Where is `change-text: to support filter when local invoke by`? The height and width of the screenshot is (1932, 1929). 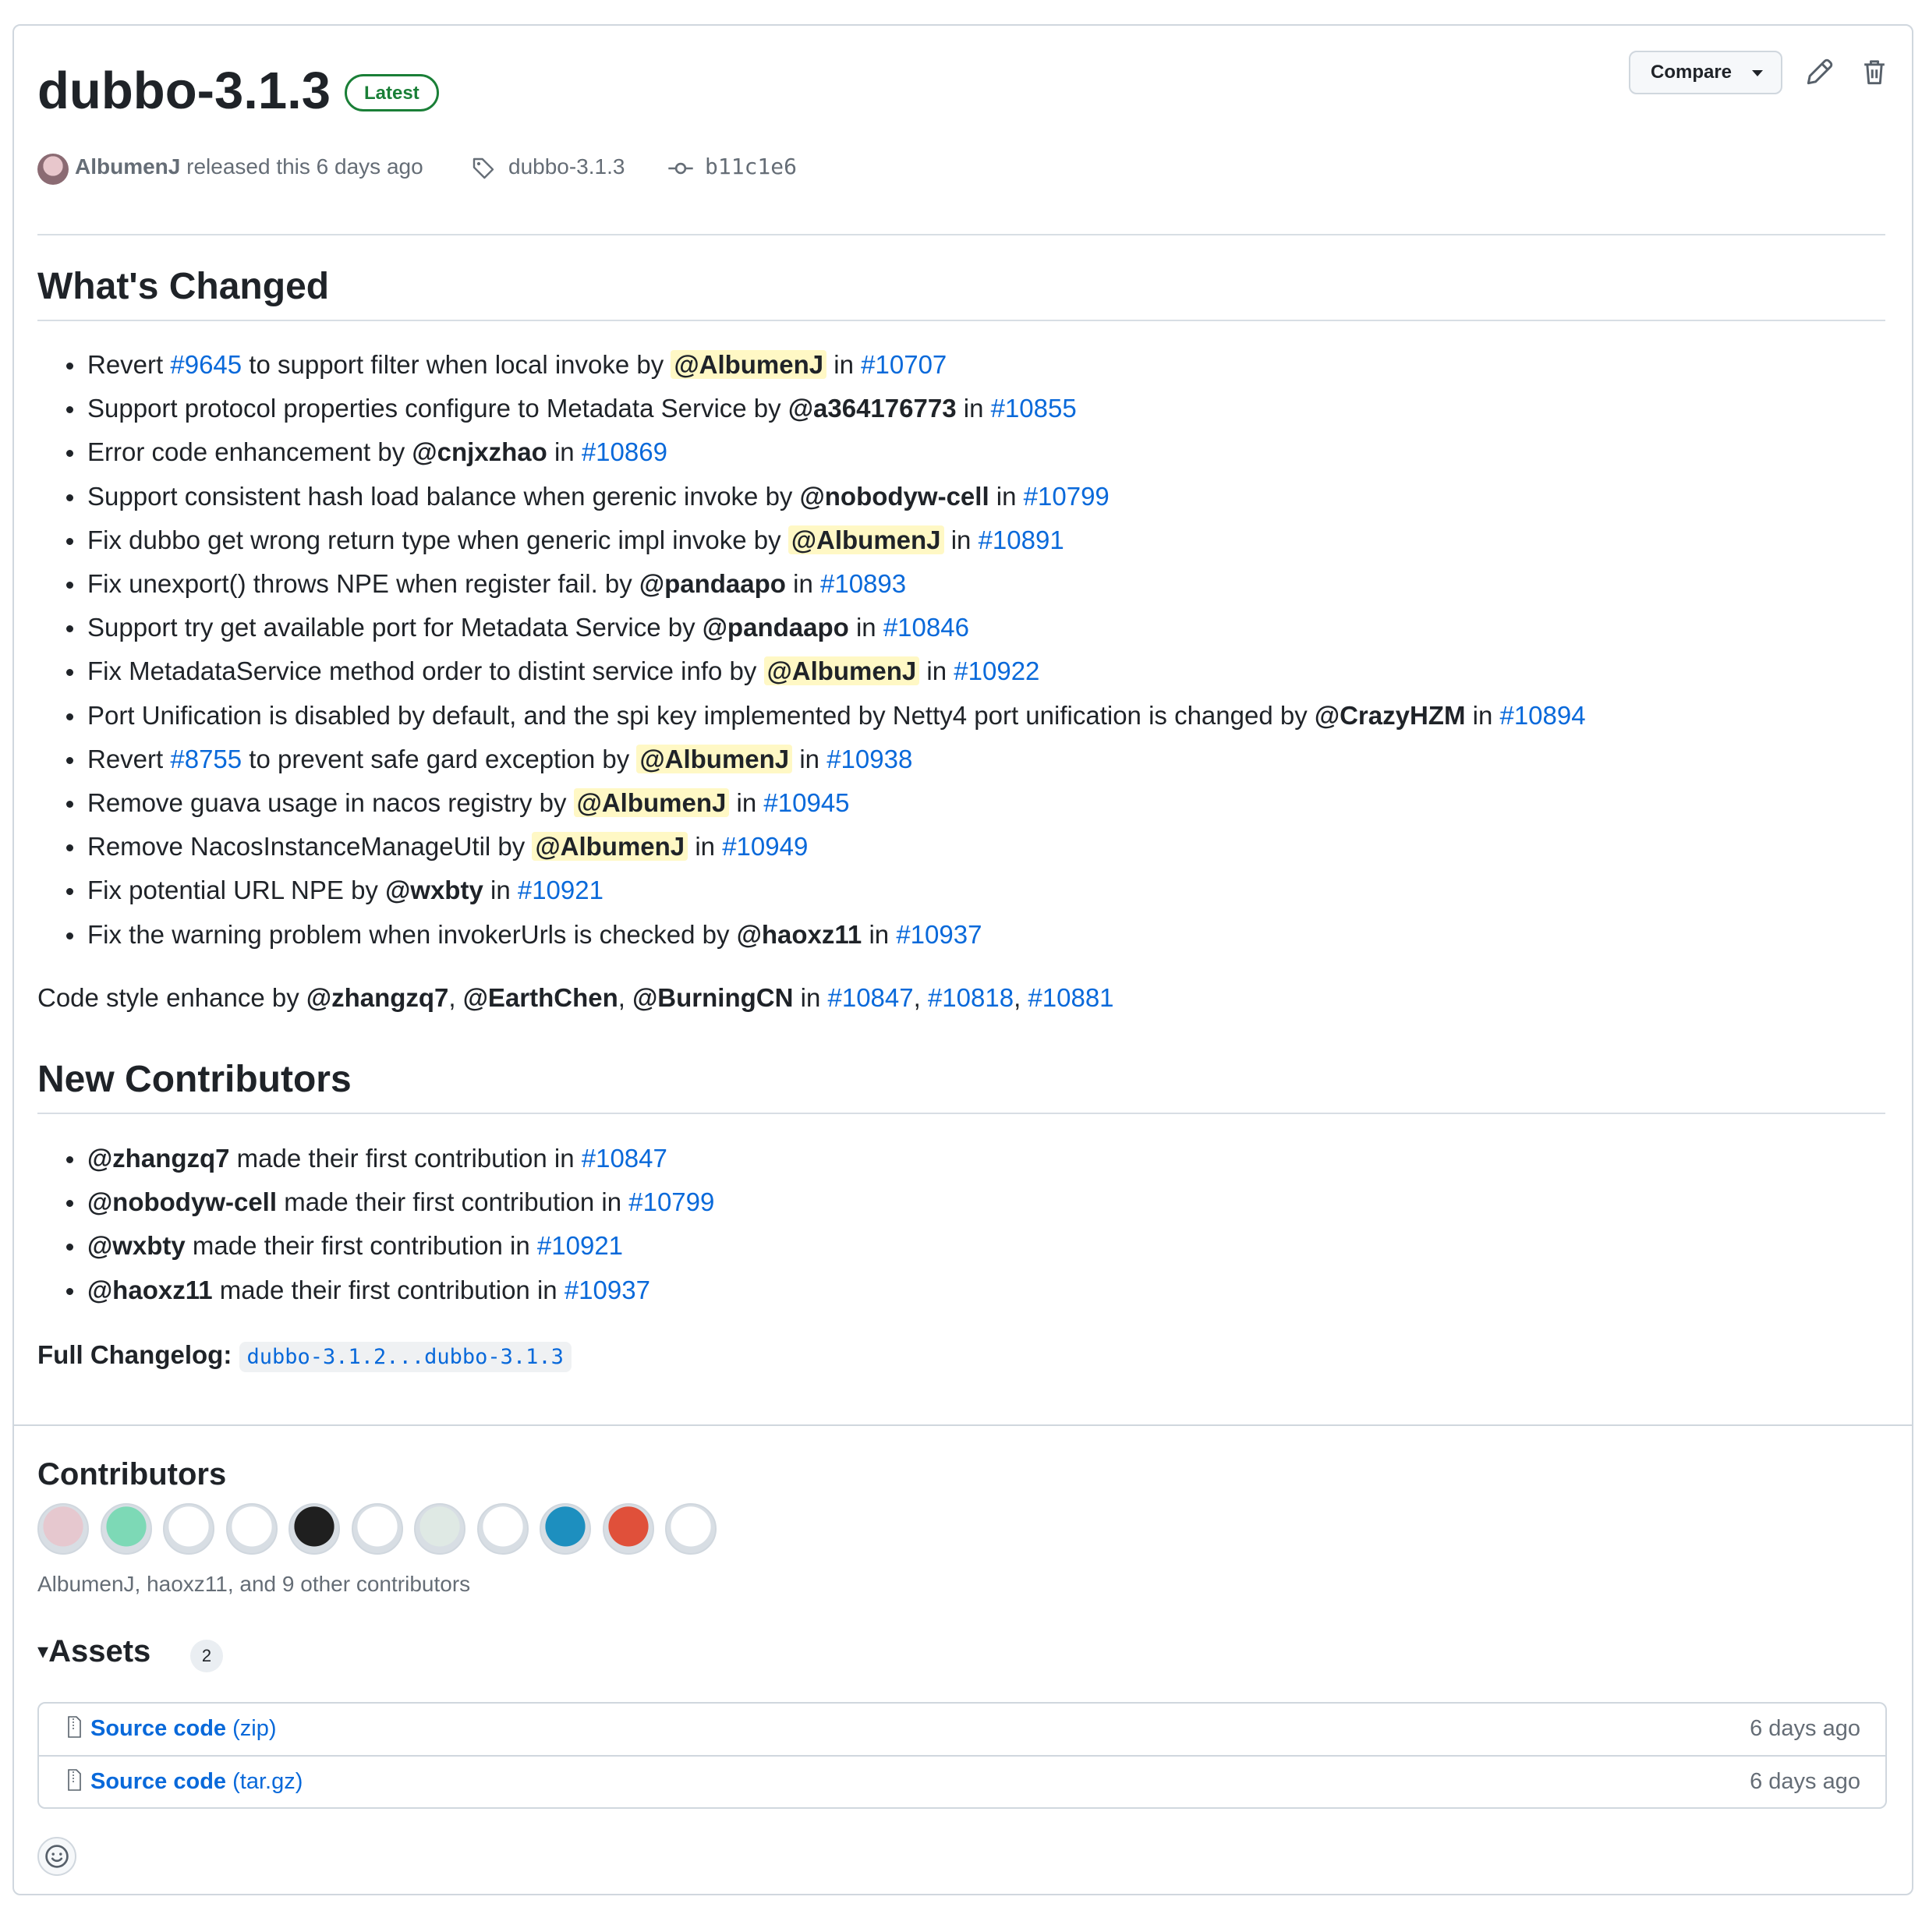
change-text: to support filter when local invoke by is located at coordinates (456, 364).